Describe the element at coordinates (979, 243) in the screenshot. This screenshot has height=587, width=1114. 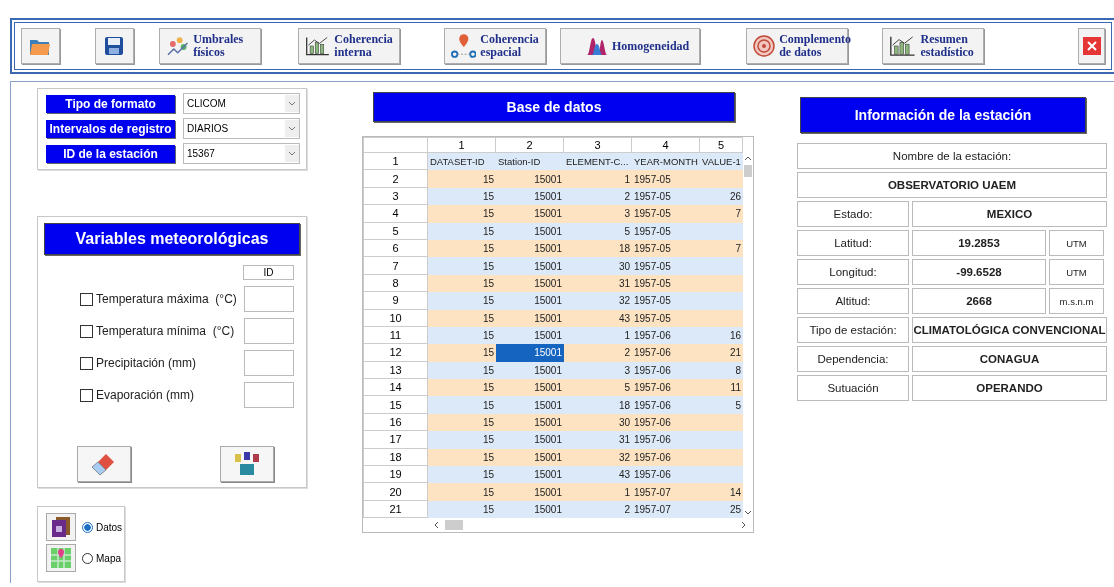
I see `info-value: 19.2853` at that location.